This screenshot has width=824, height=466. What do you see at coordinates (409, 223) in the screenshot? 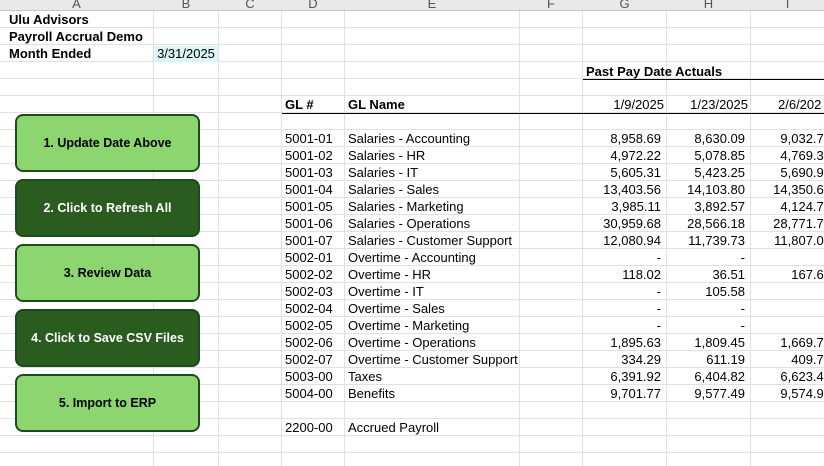
I see `gl-name-cell: Salaries - Operations` at bounding box center [409, 223].